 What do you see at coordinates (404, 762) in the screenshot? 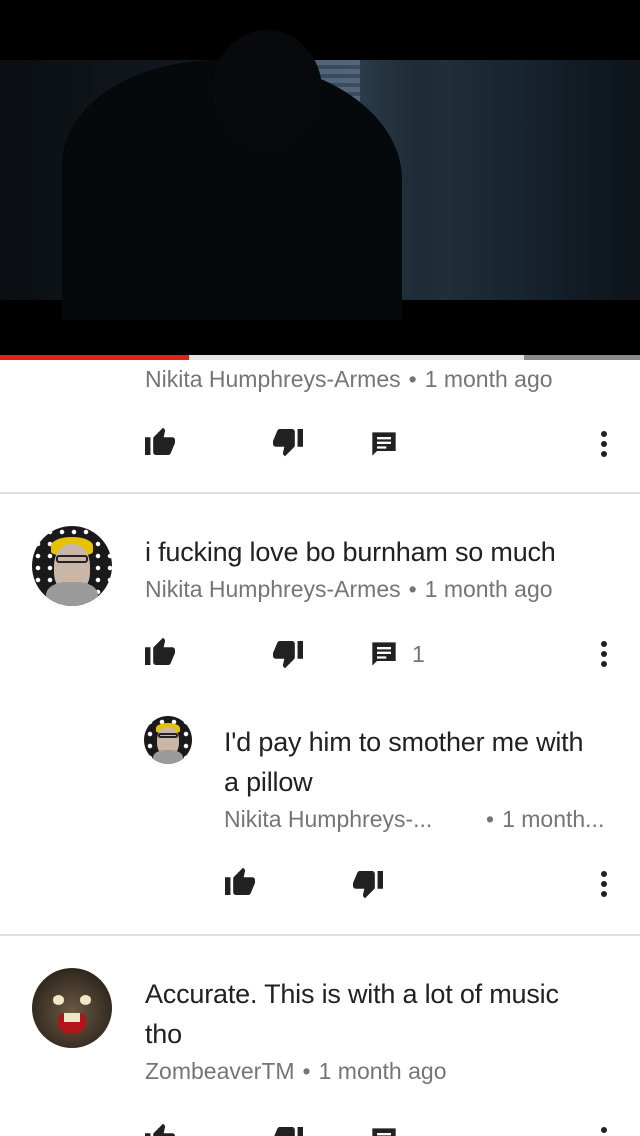
I see `reply-text: I'd pay him to smother me with a pillow` at bounding box center [404, 762].